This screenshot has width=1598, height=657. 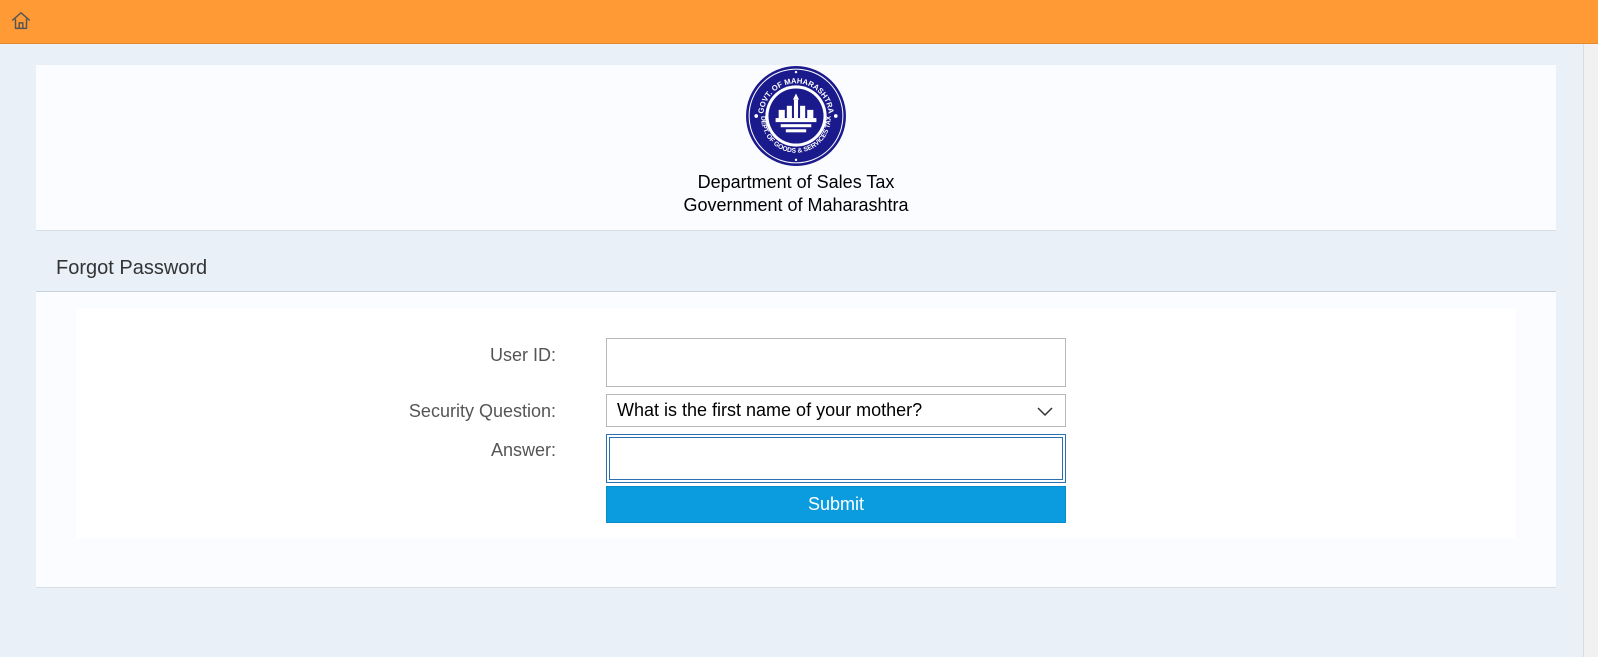 I want to click on answer-label: Answer:, so click(x=523, y=450).